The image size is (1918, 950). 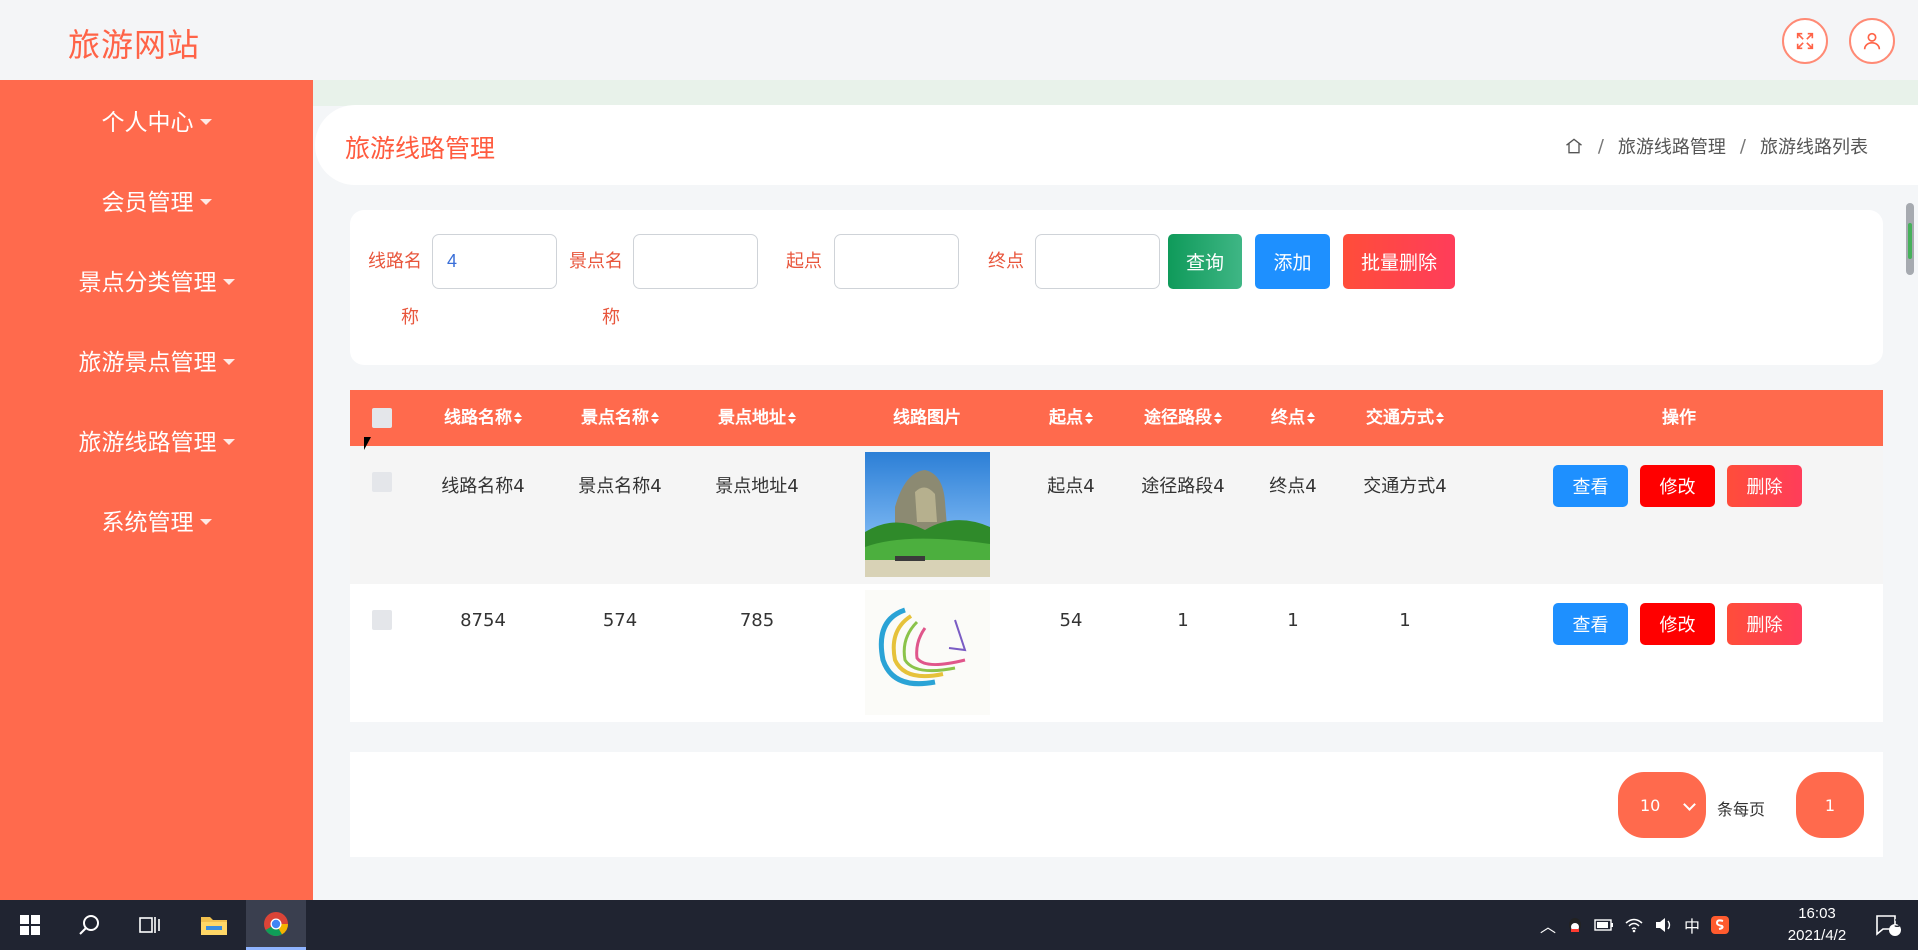 What do you see at coordinates (483, 620) in the screenshot?
I see `cell-route-name: 8754` at bounding box center [483, 620].